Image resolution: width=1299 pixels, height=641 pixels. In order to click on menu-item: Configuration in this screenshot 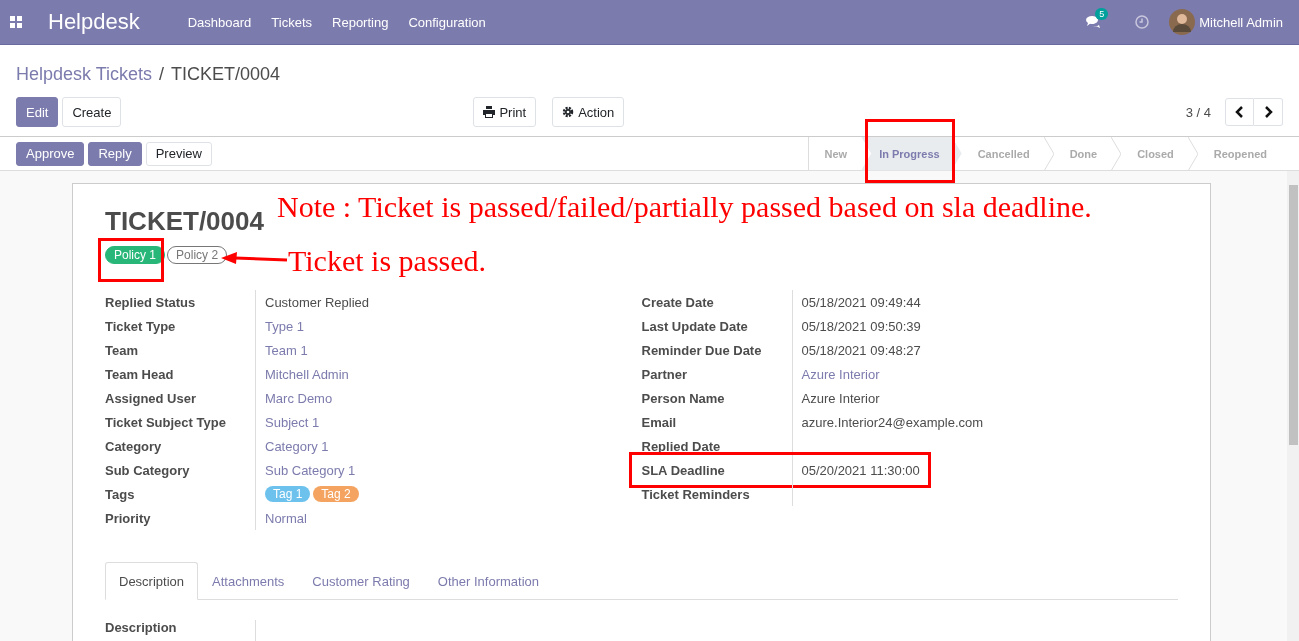, I will do `click(447, 22)`.